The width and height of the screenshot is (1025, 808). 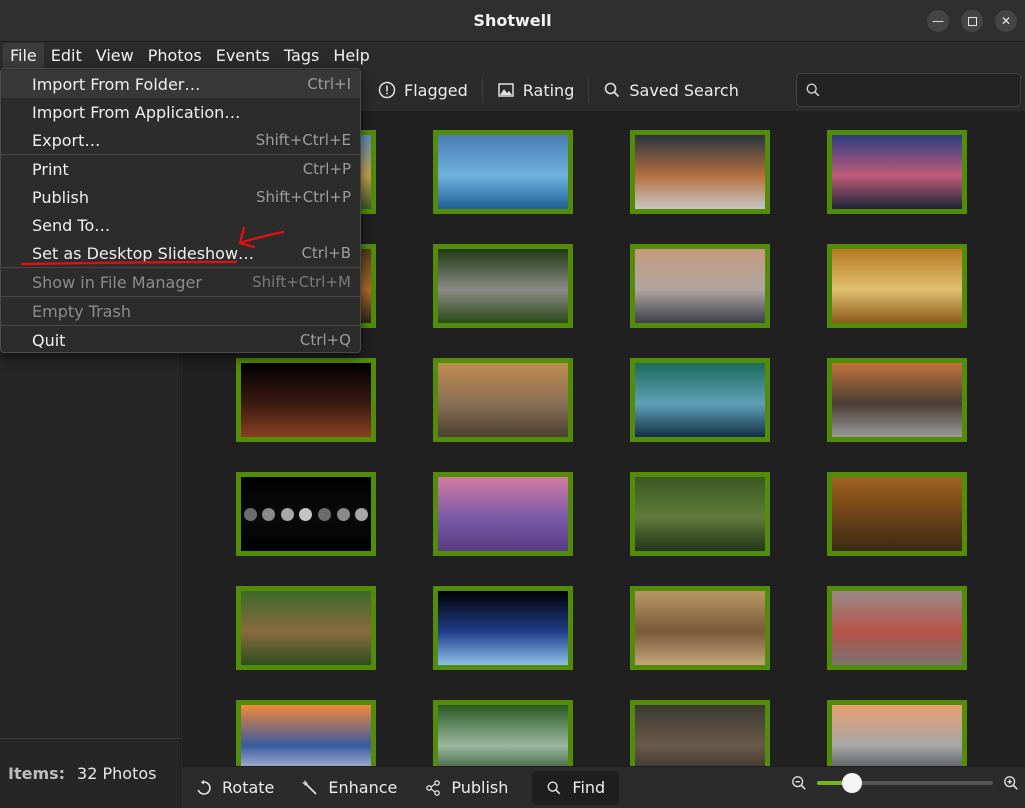 What do you see at coordinates (799, 783) in the screenshot?
I see `zoom-out-icon` at bounding box center [799, 783].